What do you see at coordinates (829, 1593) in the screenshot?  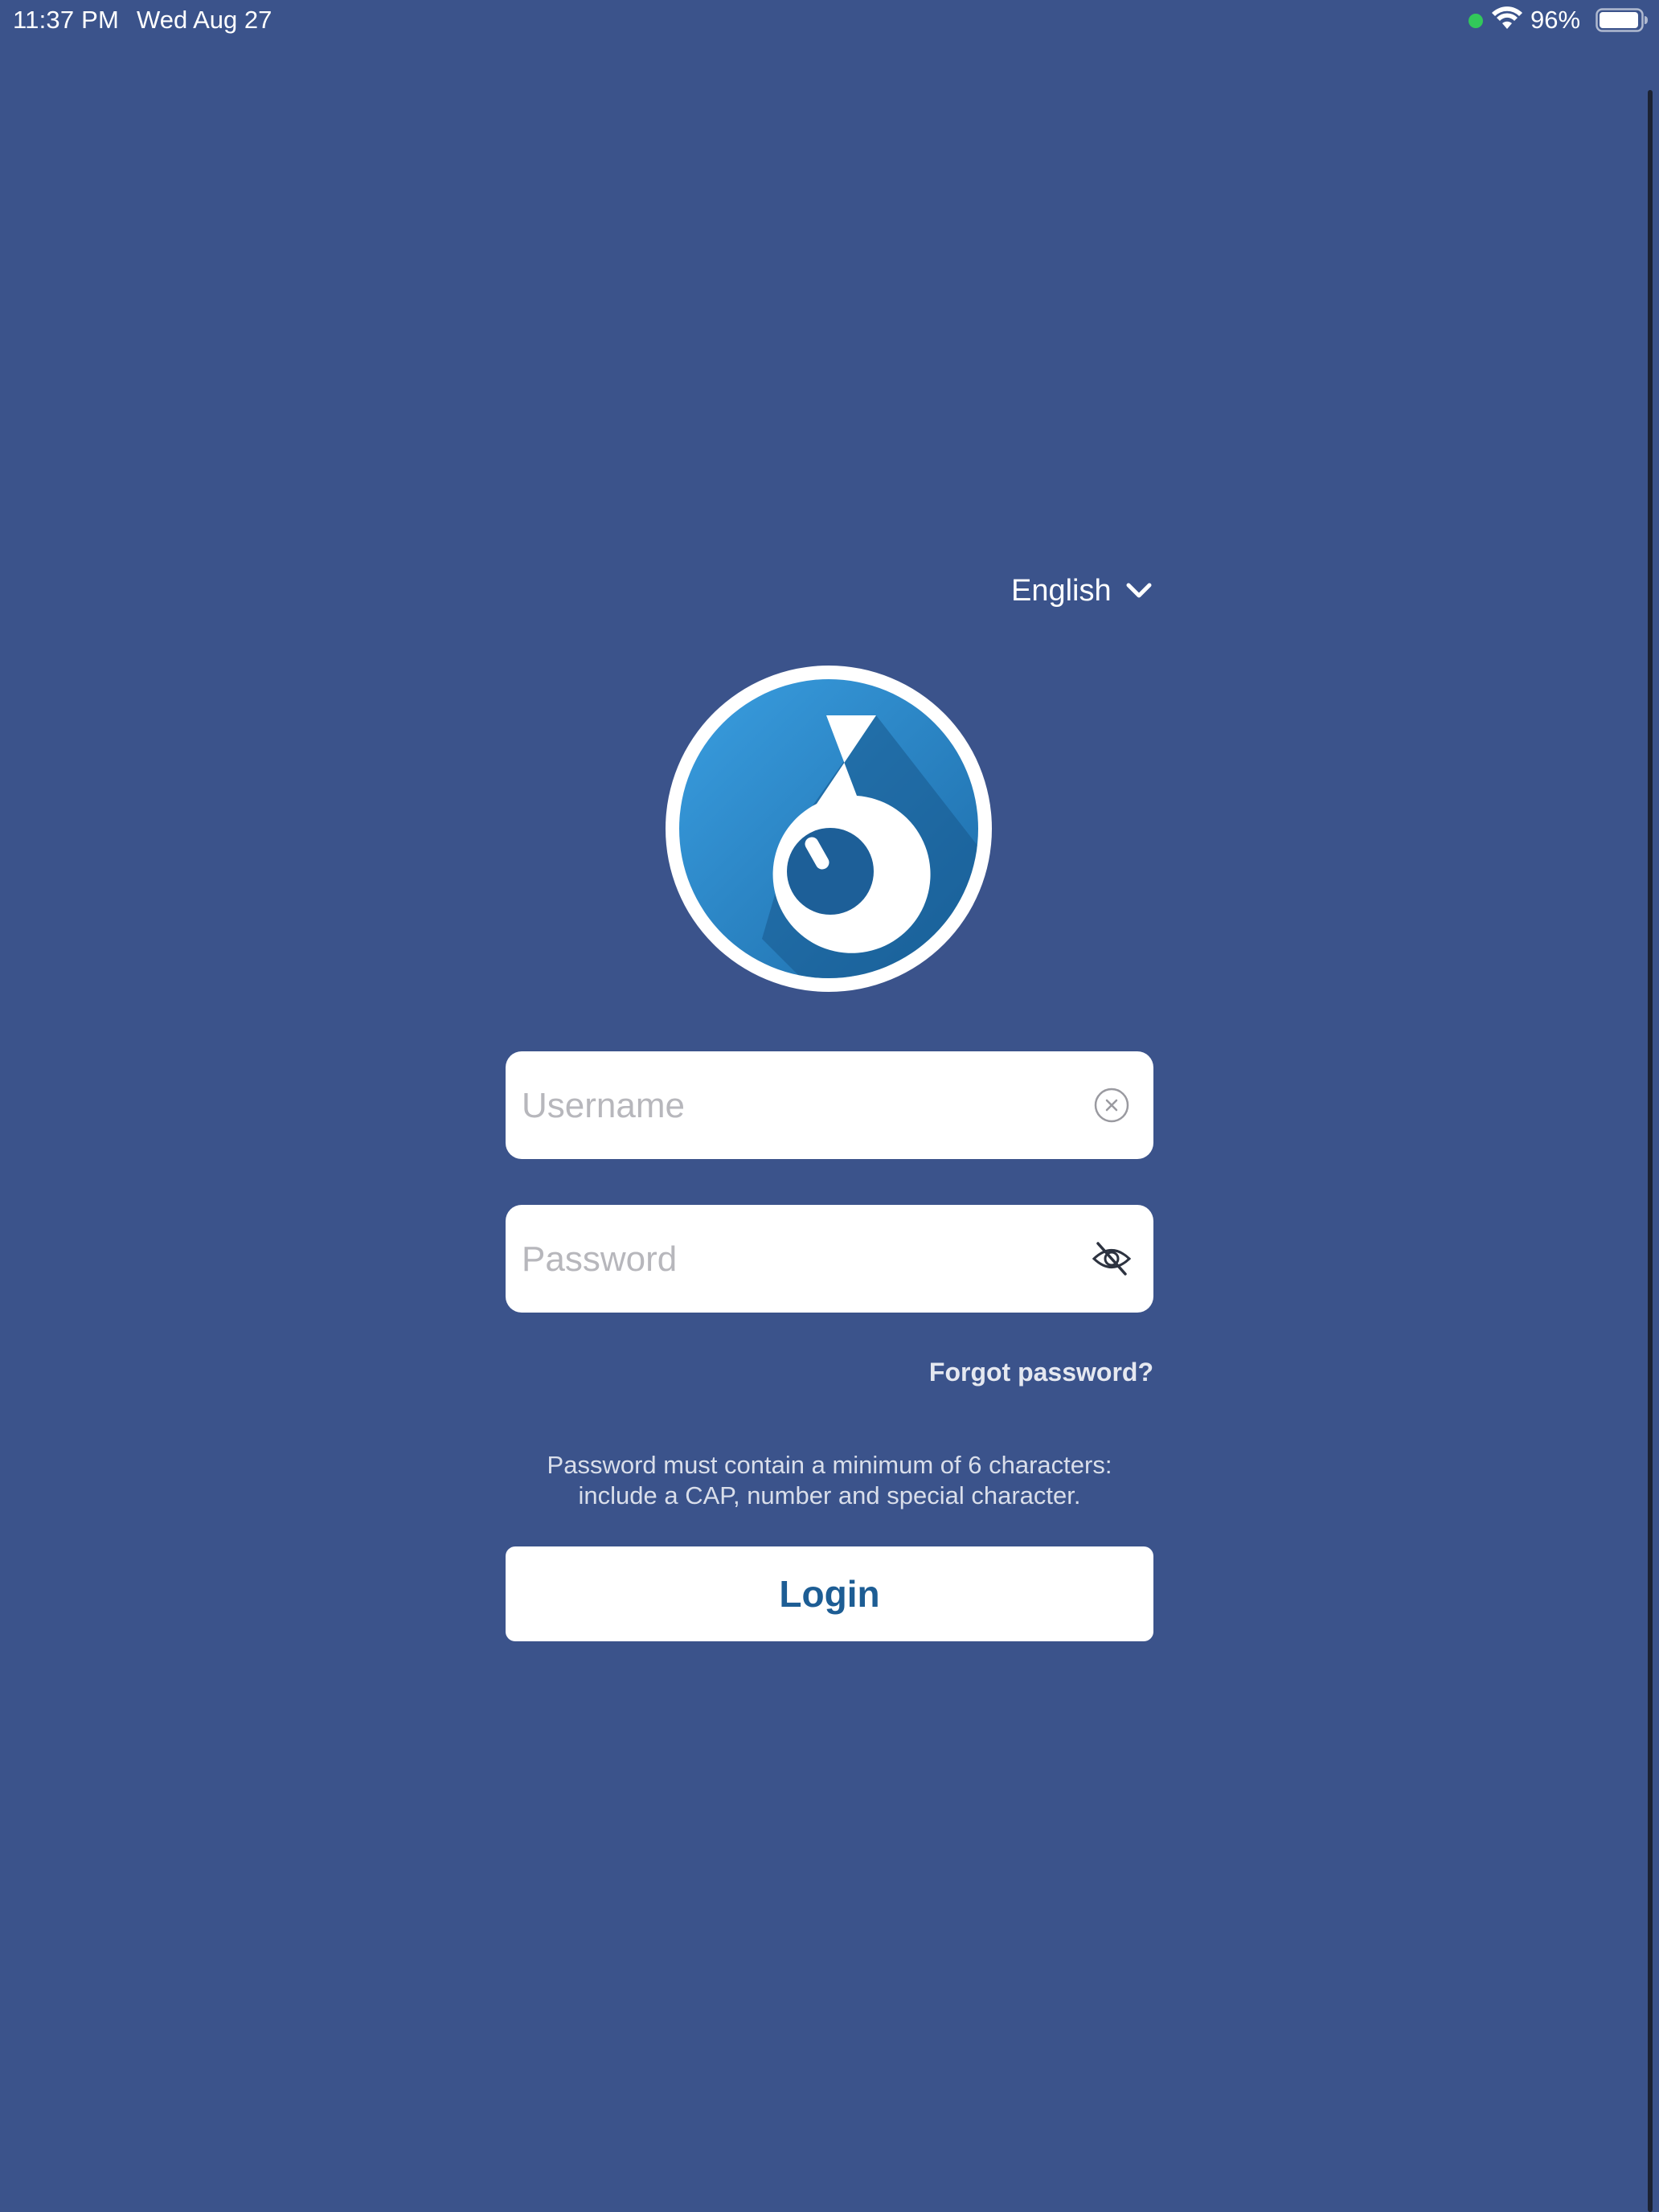 I see `login-button: Login` at bounding box center [829, 1593].